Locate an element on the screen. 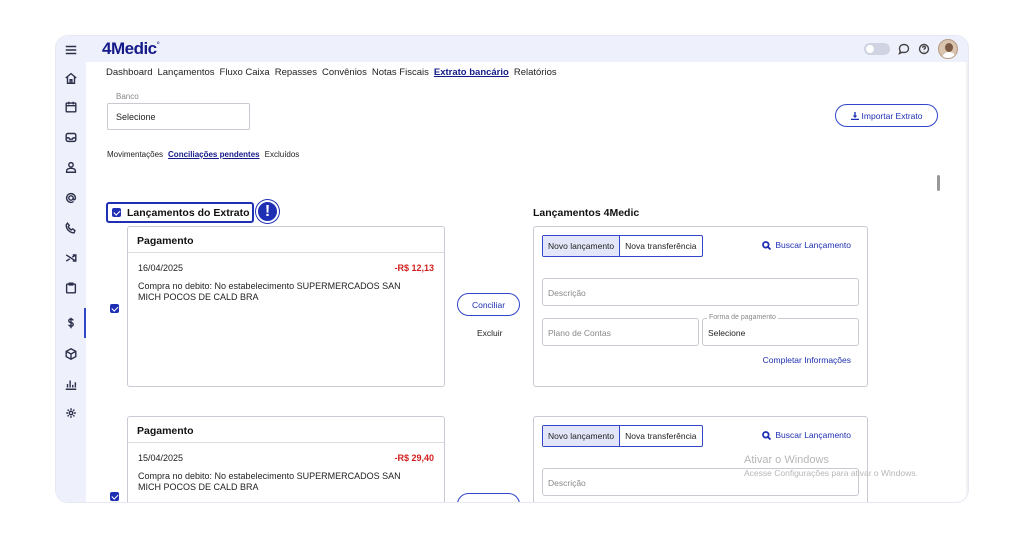  nav-item-lancamentos: Lançamentos is located at coordinates (185, 72).